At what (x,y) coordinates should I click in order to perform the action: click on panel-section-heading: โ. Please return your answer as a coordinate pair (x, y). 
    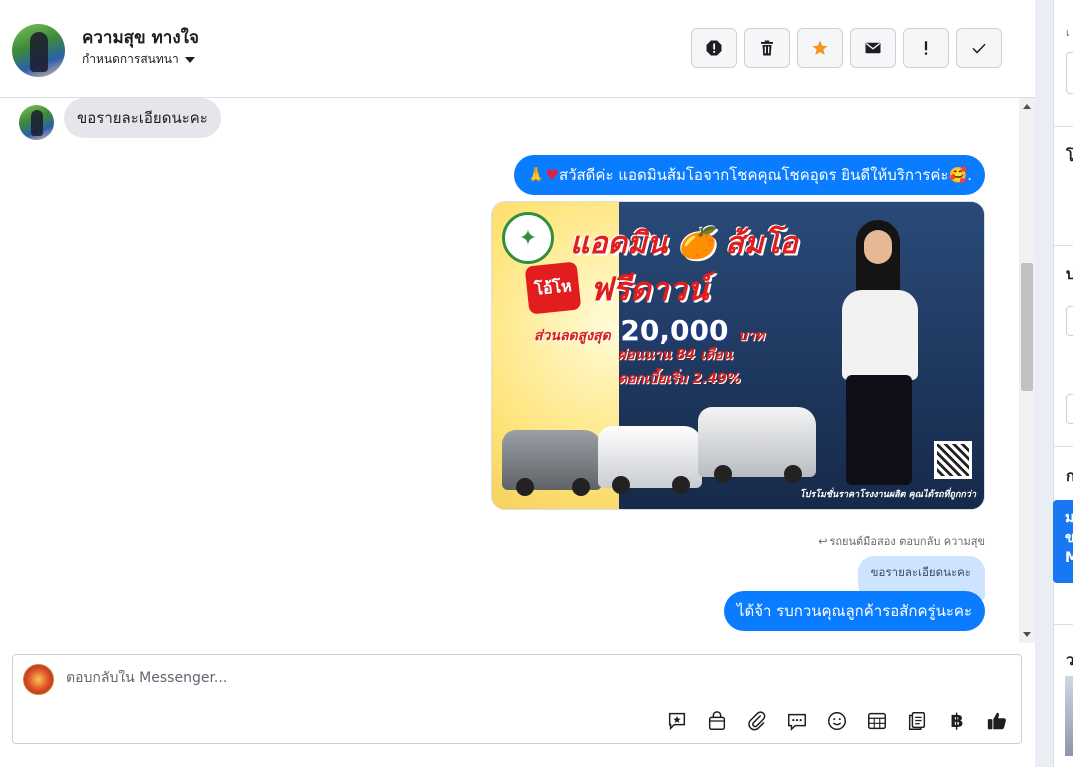
    Looking at the image, I should click on (1069, 156).